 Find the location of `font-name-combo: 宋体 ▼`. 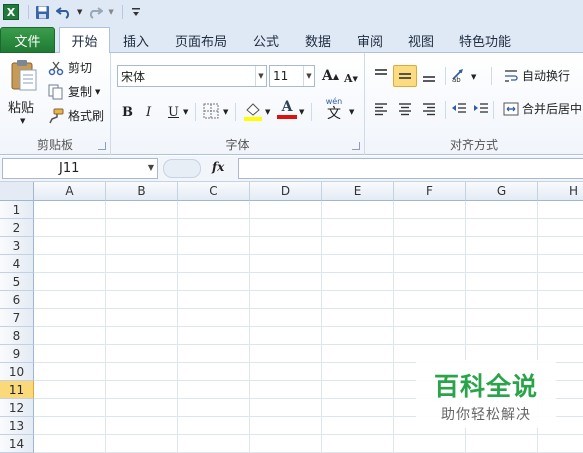

font-name-combo: 宋体 ▼ is located at coordinates (192, 76).